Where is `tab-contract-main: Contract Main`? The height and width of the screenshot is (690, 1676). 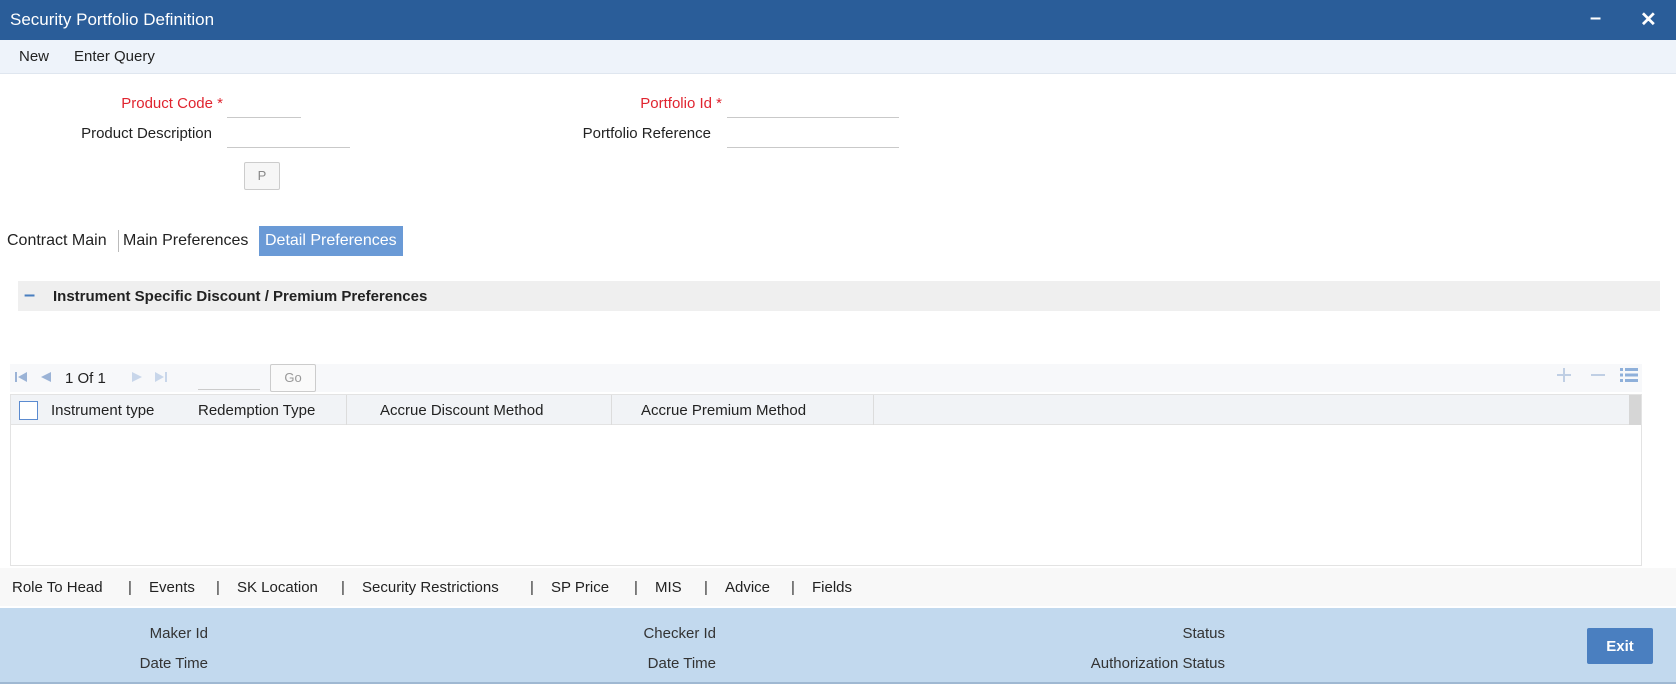
tab-contract-main: Contract Main is located at coordinates (57, 241).